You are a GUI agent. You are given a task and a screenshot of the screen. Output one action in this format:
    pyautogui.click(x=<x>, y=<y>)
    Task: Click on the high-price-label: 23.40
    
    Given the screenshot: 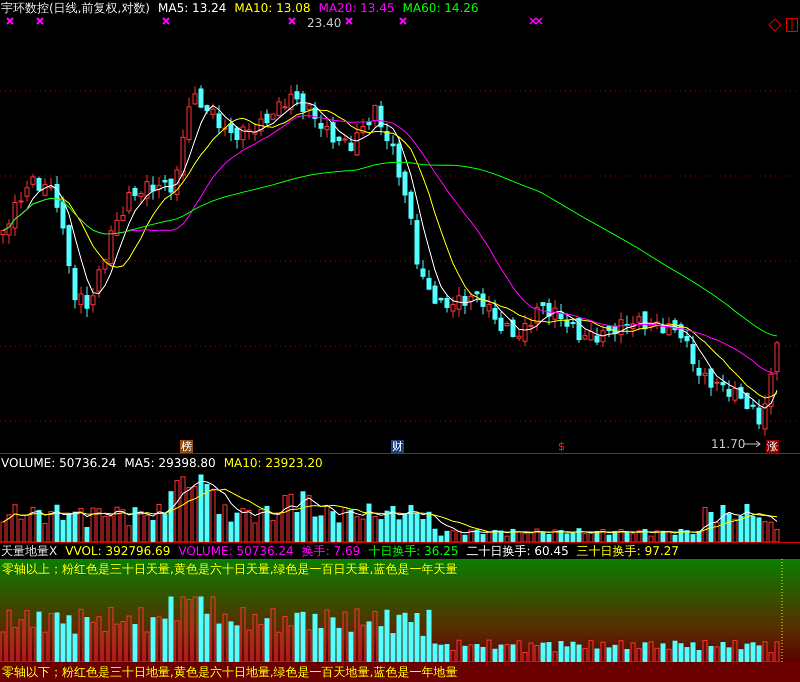 What is the action you would take?
    pyautogui.click(x=324, y=23)
    